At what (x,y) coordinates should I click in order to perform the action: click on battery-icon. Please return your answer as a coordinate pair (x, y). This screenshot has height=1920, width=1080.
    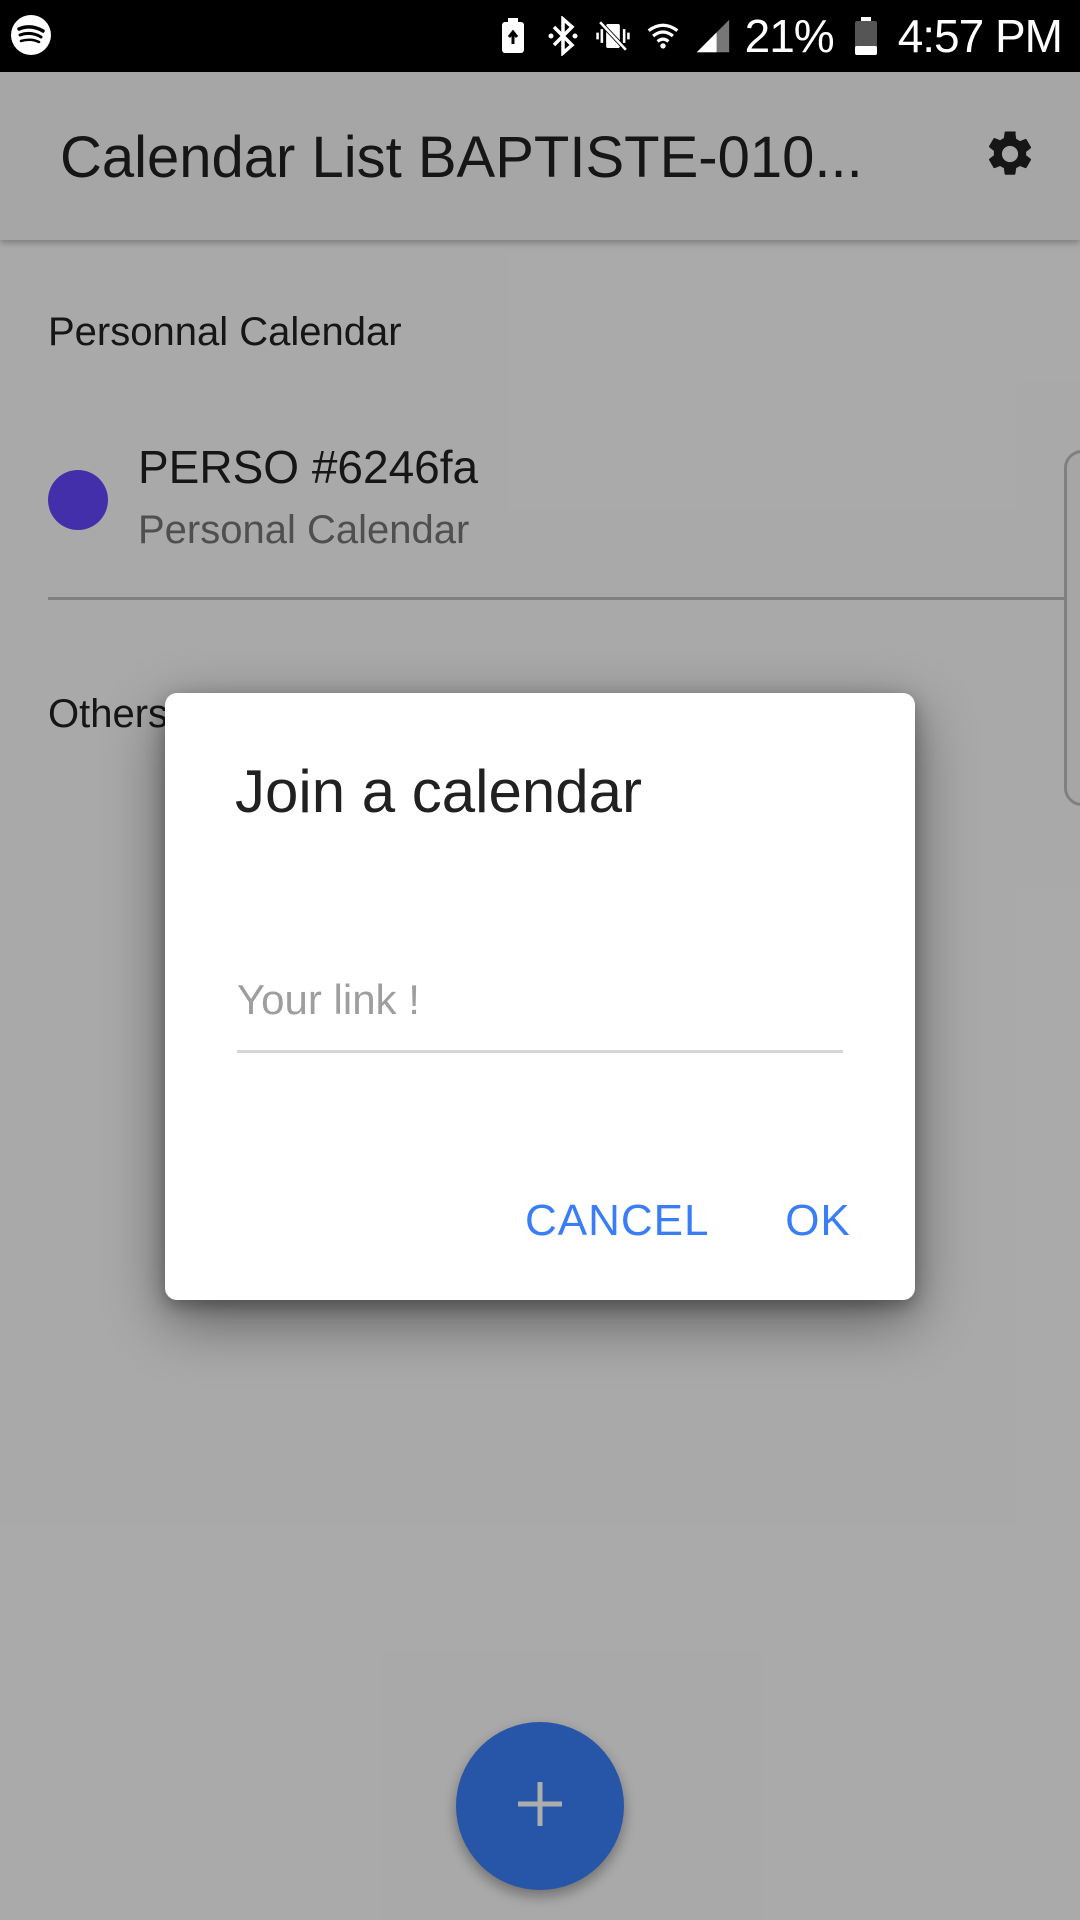
    Looking at the image, I should click on (866, 36).